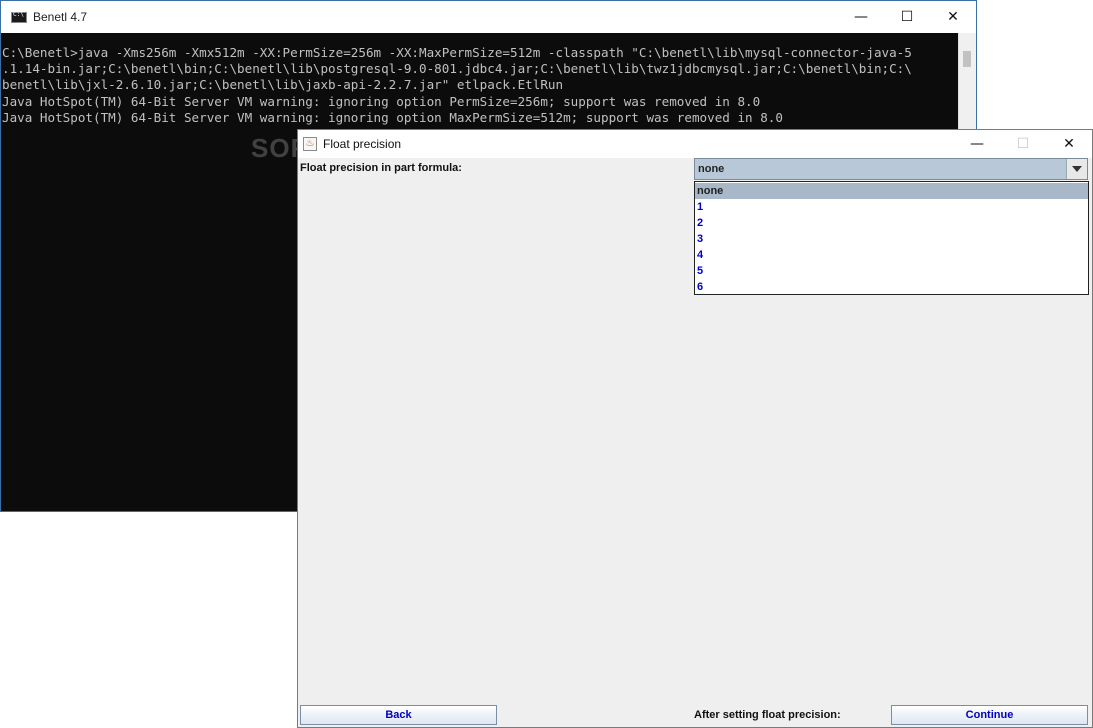 This screenshot has height=728, width=1093. Describe the element at coordinates (711, 169) in the screenshot. I see `precision-dropdown-value: none` at that location.